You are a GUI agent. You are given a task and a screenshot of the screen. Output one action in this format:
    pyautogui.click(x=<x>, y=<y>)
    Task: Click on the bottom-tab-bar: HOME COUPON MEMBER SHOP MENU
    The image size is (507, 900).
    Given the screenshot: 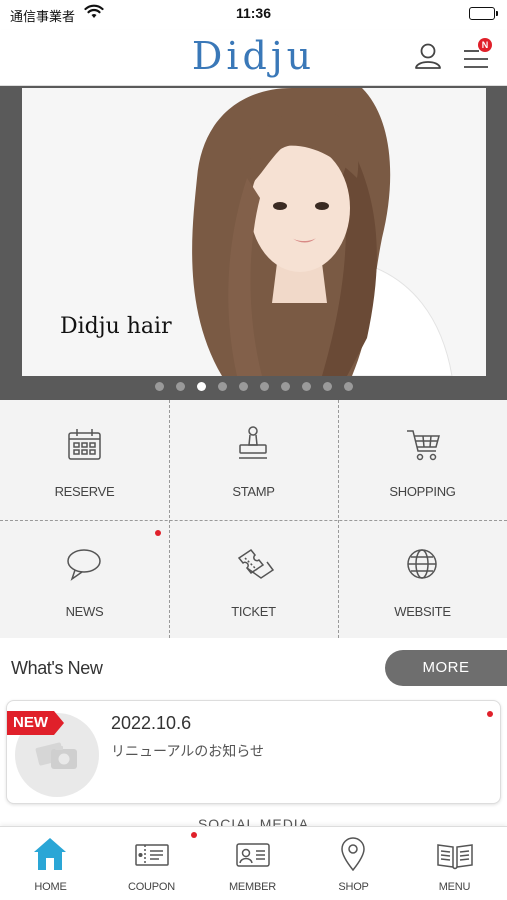 What is the action you would take?
    pyautogui.click(x=253, y=863)
    